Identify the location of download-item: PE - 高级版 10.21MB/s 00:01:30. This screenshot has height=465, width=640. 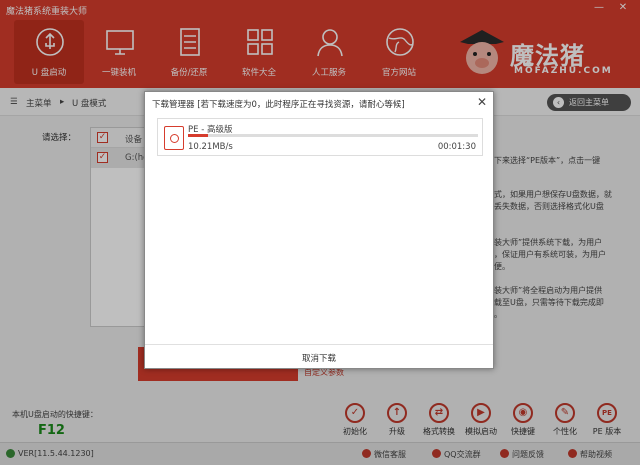
(320, 137).